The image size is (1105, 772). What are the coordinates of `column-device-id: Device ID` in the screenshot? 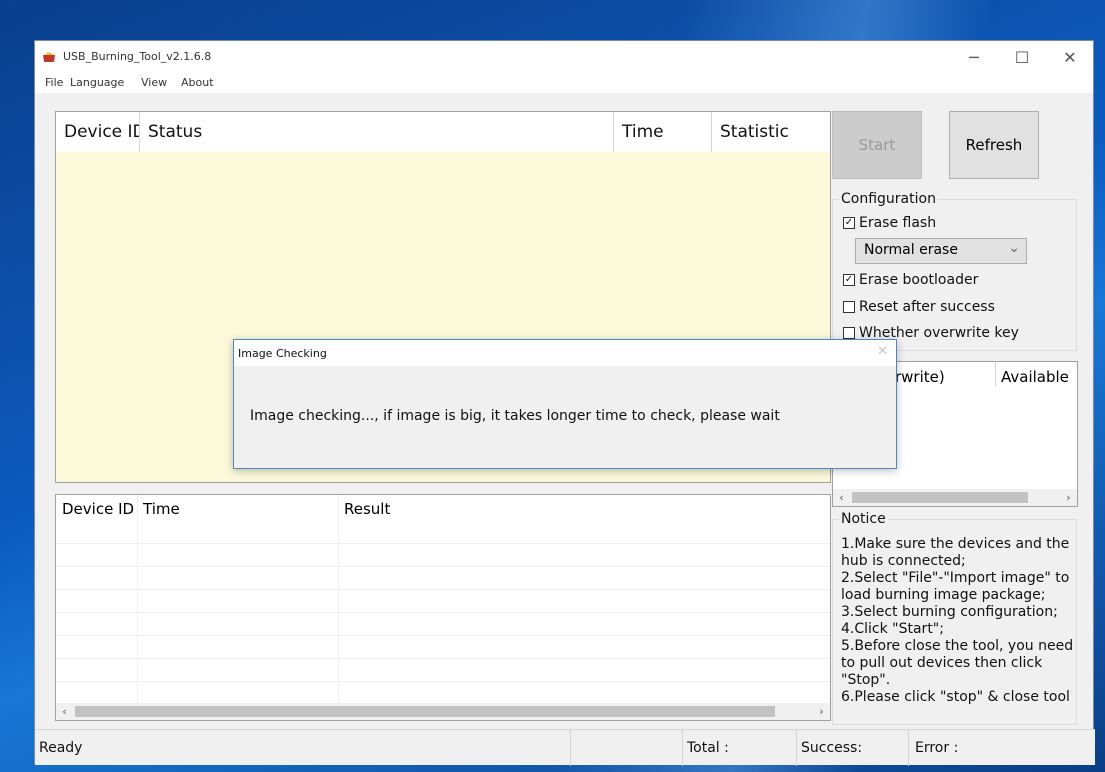 It's located at (98, 132).